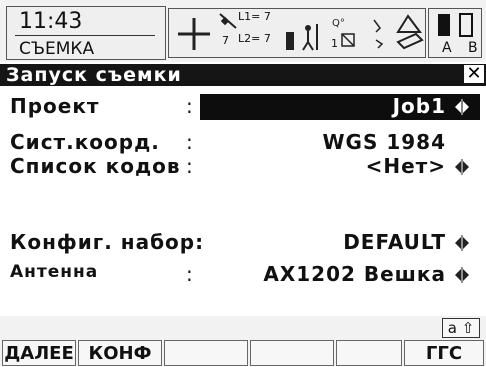  What do you see at coordinates (120, 353) in the screenshot?
I see `f2-config-button: КОНФ` at bounding box center [120, 353].